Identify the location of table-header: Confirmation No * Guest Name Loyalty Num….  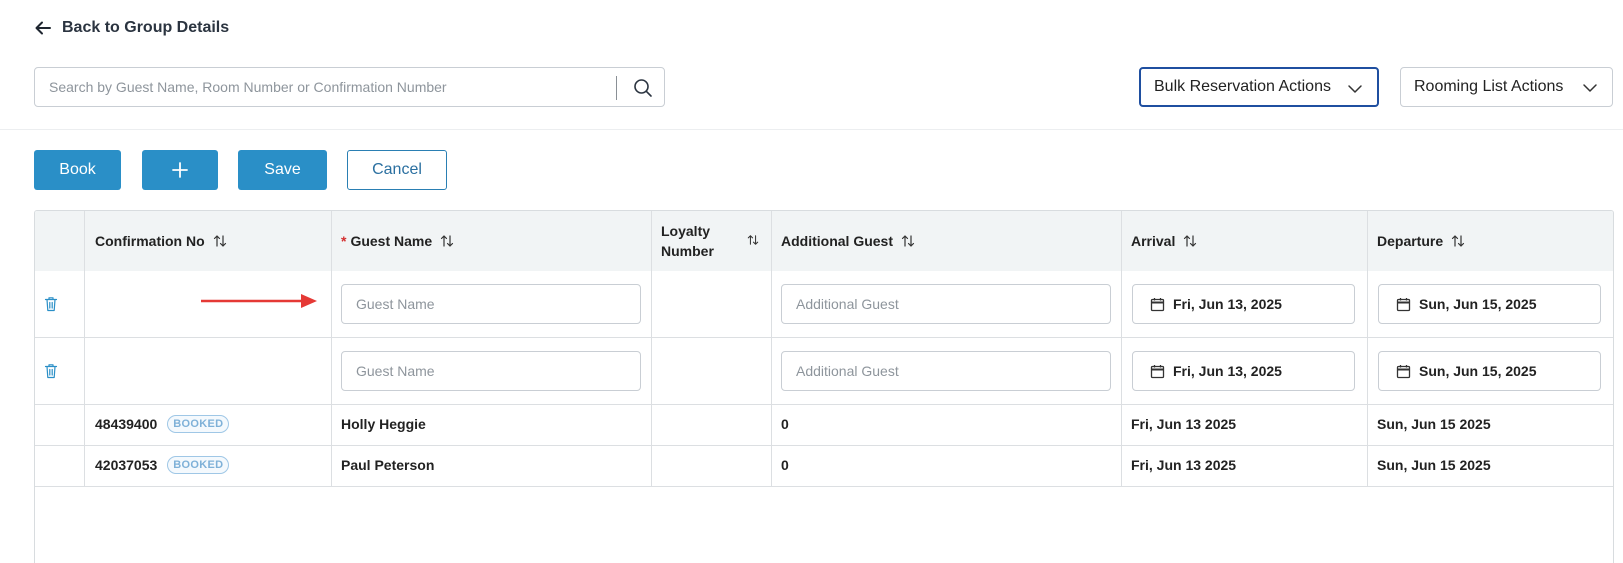
(824, 241).